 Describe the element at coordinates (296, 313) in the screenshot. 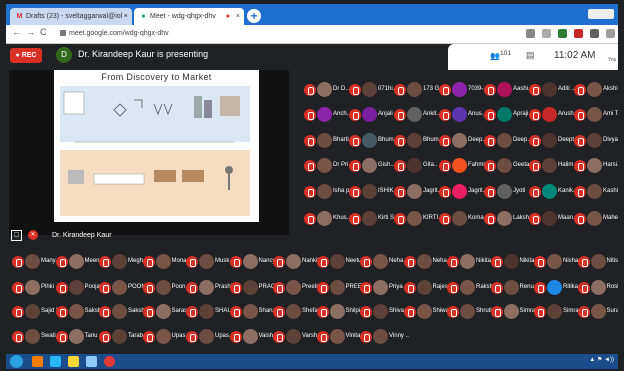

I see `participant-tile: Shefa..` at that location.